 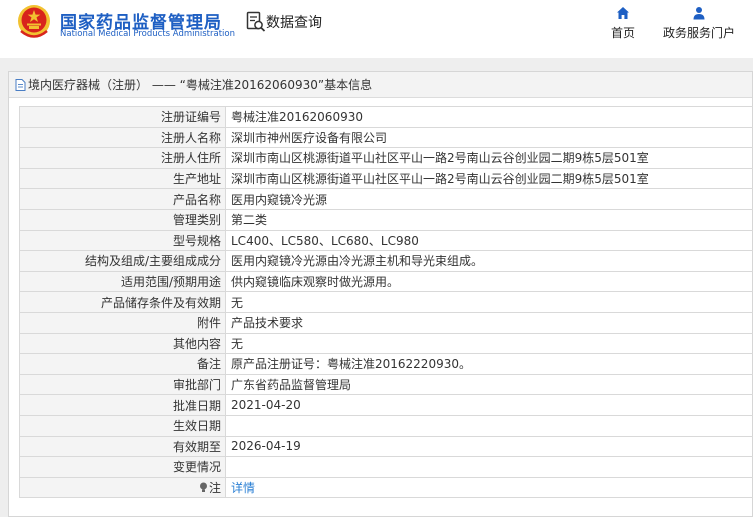 I want to click on table-row: 备注 原产品注册证号：粤械注准20162220930。, so click(x=386, y=364).